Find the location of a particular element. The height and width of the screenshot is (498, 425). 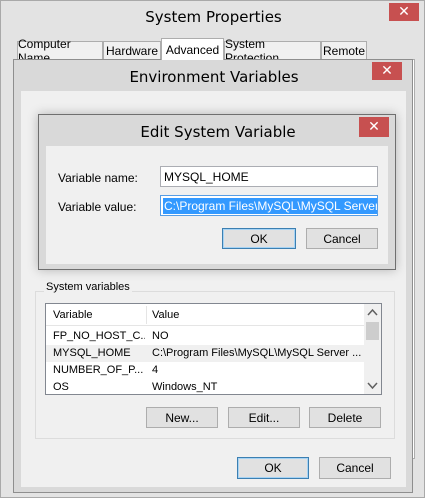

edit-ok-button: OK is located at coordinates (259, 238).